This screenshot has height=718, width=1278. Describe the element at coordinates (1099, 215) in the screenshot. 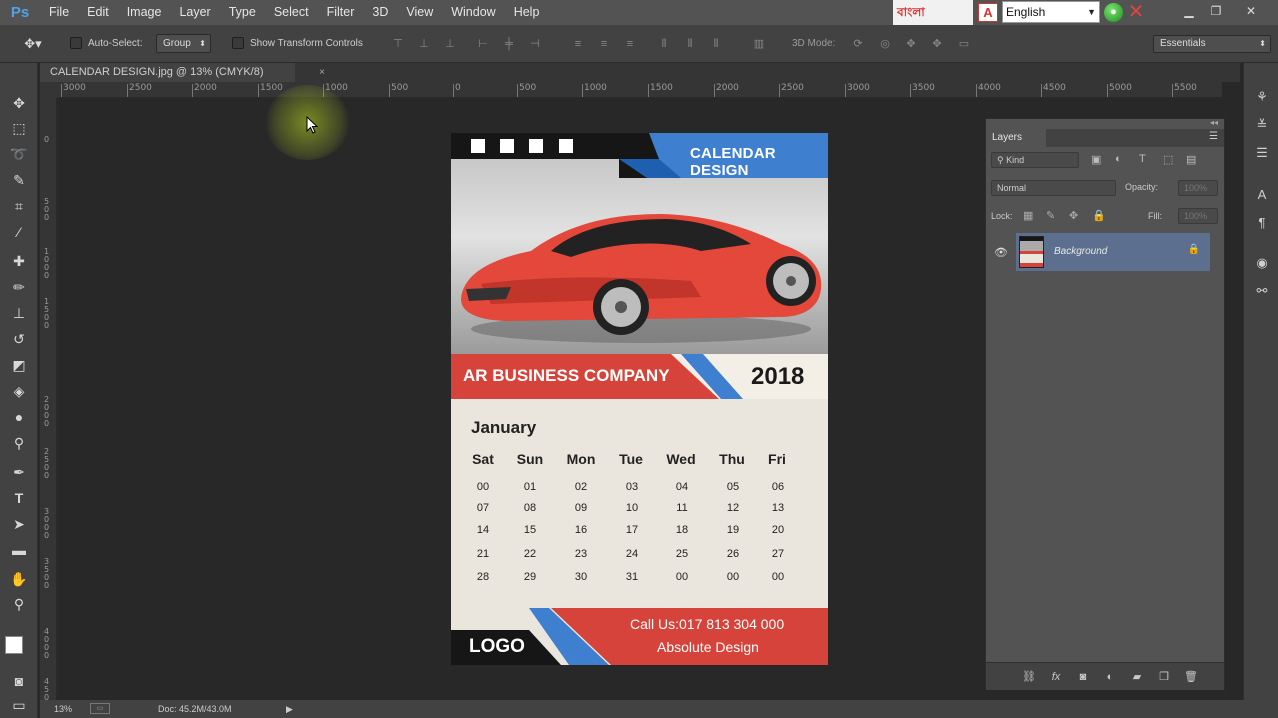

I see `lock-all-icon: 🔒` at that location.